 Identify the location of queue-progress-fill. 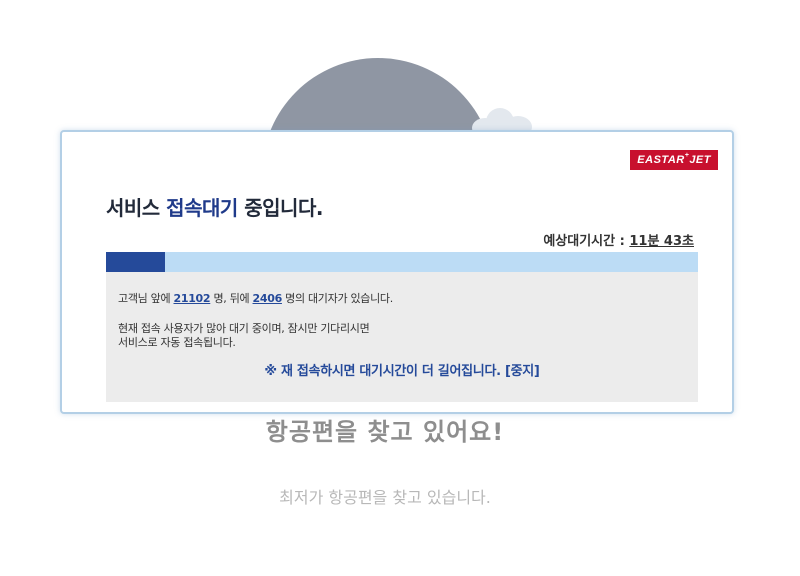
(136, 262).